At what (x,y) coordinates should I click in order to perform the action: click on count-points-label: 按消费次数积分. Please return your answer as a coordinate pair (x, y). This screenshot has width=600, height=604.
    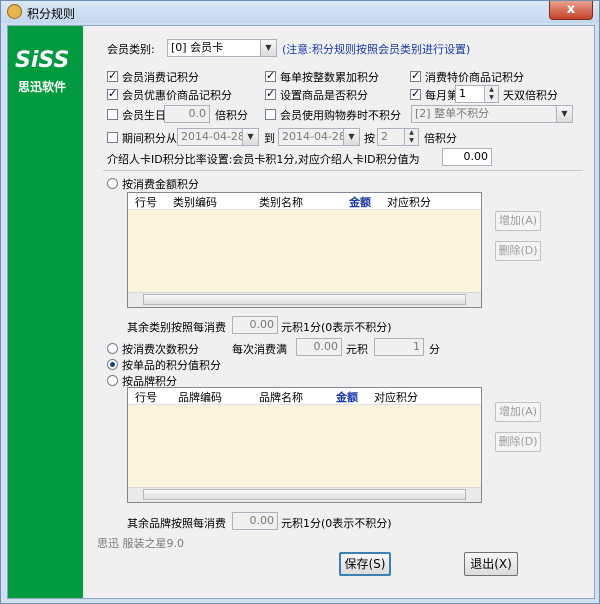
    Looking at the image, I should click on (160, 349).